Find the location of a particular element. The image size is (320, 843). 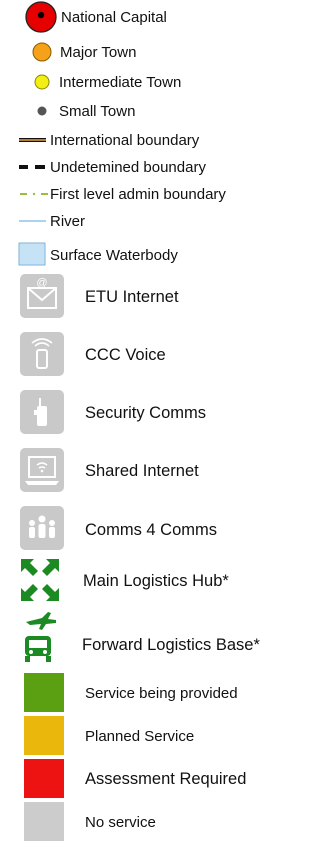

legend-etu-internet: @ ETU Internet is located at coordinates (152, 296).